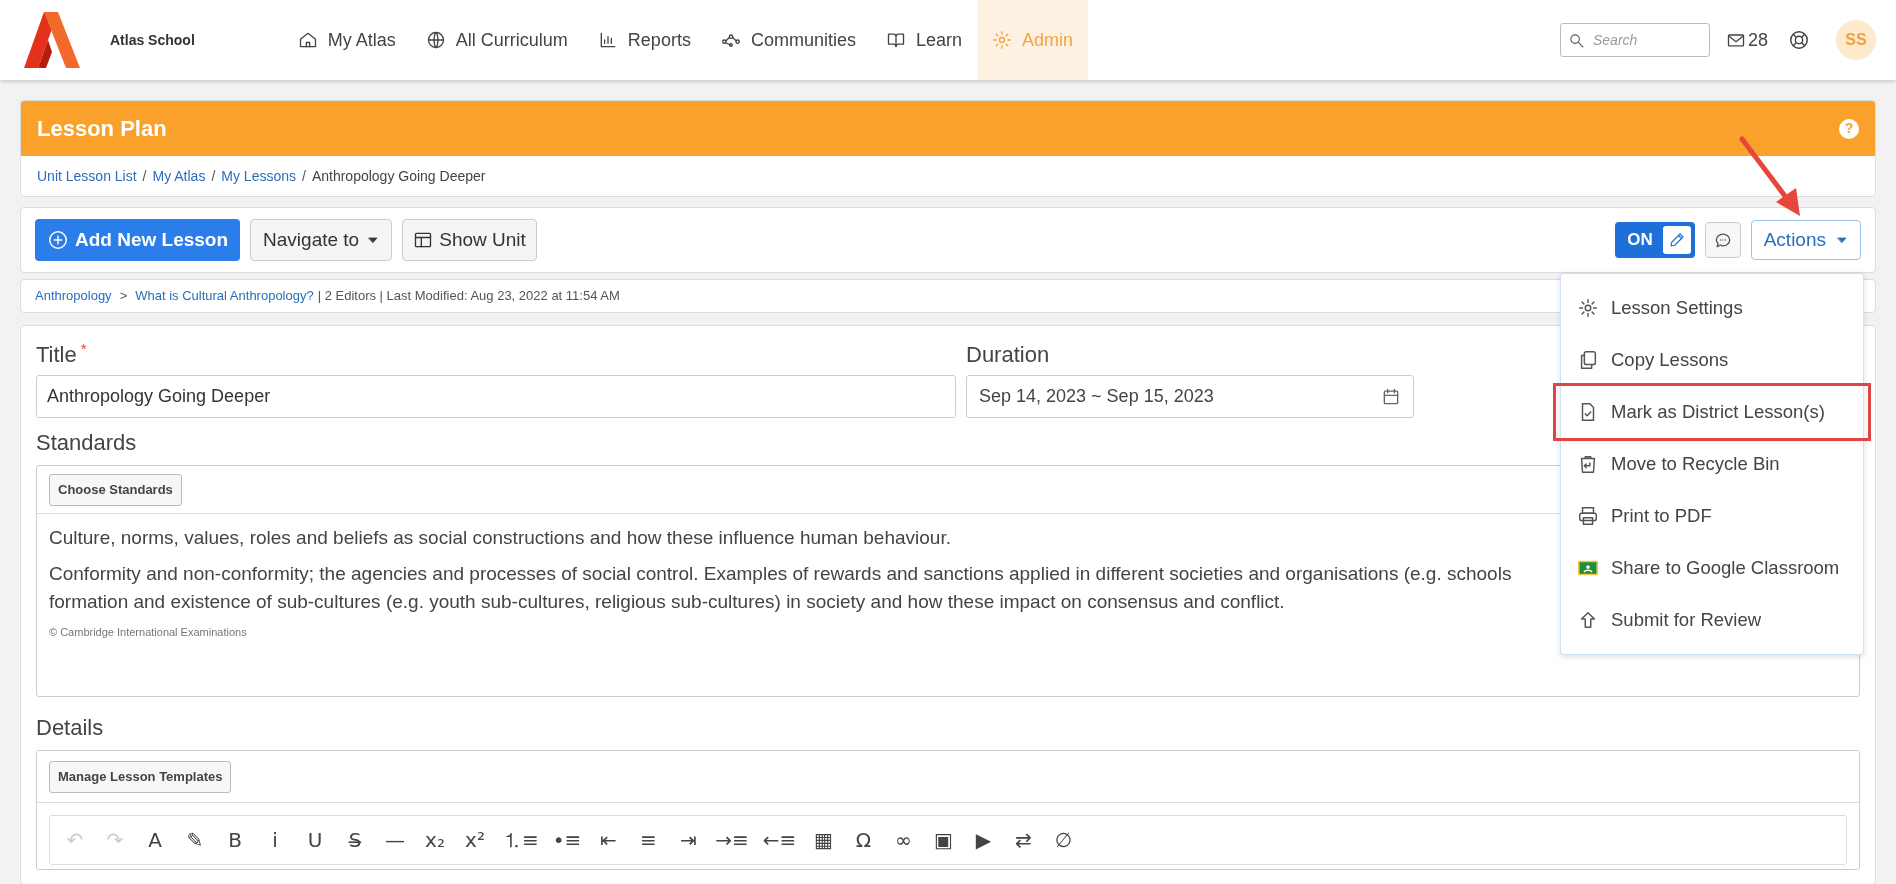 Image resolution: width=1896 pixels, height=884 pixels. Describe the element at coordinates (468, 296) in the screenshot. I see `lesson-meta: | 2 Editors | Last Modified: Aug 23, 2022 at 11:54 AM` at that location.